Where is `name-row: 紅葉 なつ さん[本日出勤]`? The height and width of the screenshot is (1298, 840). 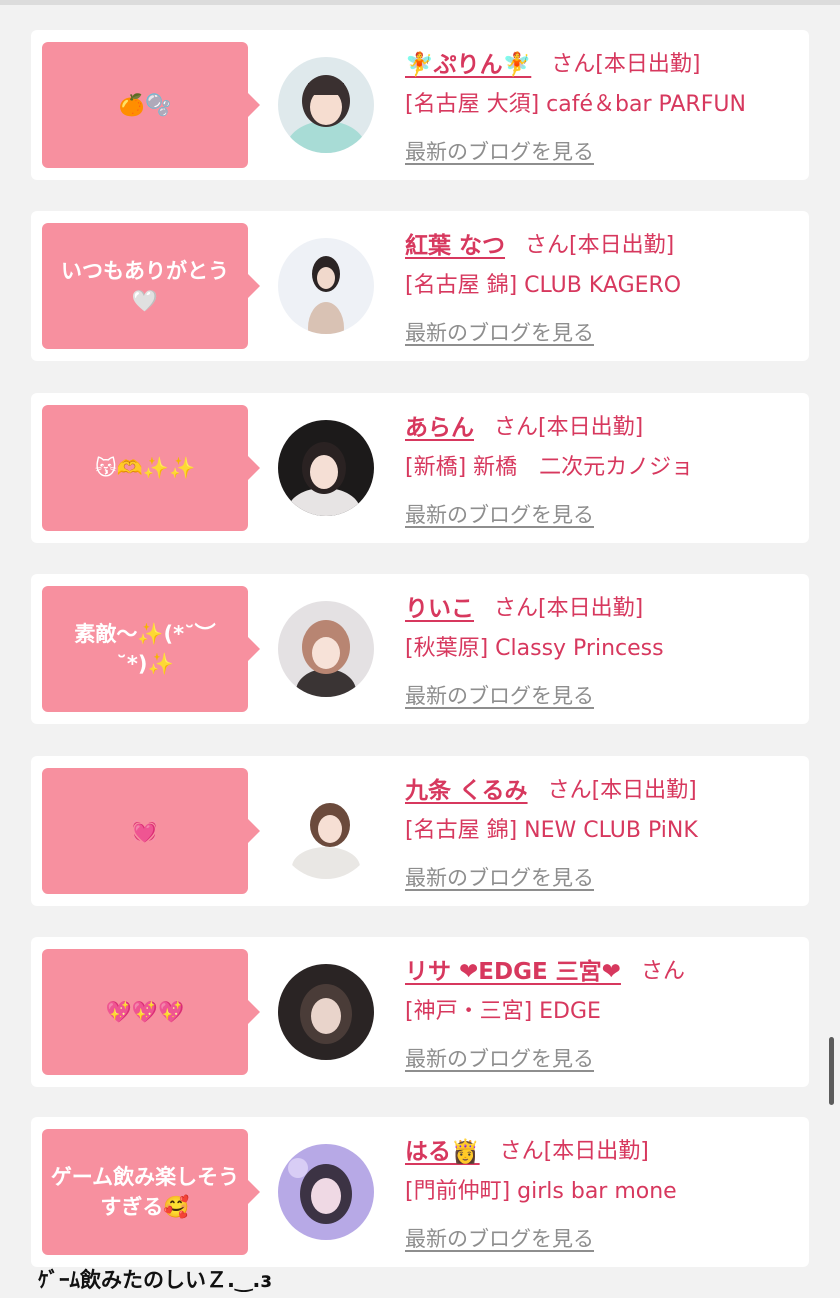
name-row: 紅葉 なつ さん[本日出勤] is located at coordinates (539, 243).